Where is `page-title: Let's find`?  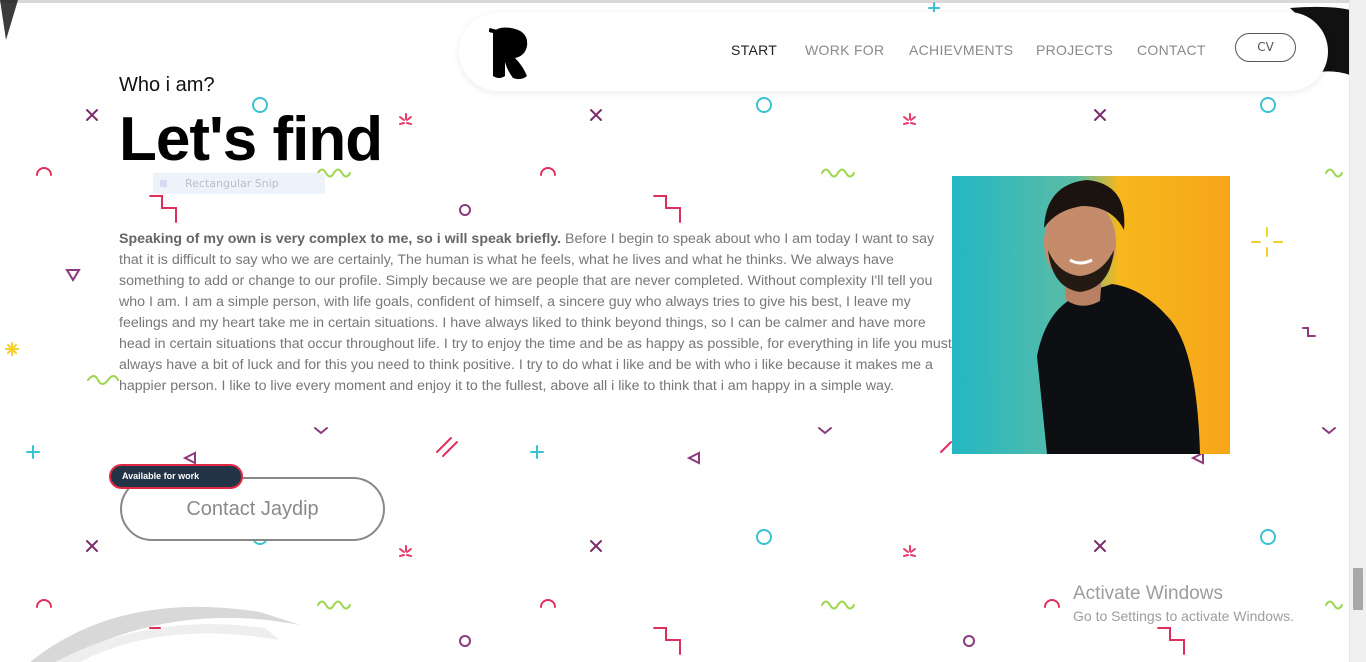
page-title: Let's find is located at coordinates (251, 139).